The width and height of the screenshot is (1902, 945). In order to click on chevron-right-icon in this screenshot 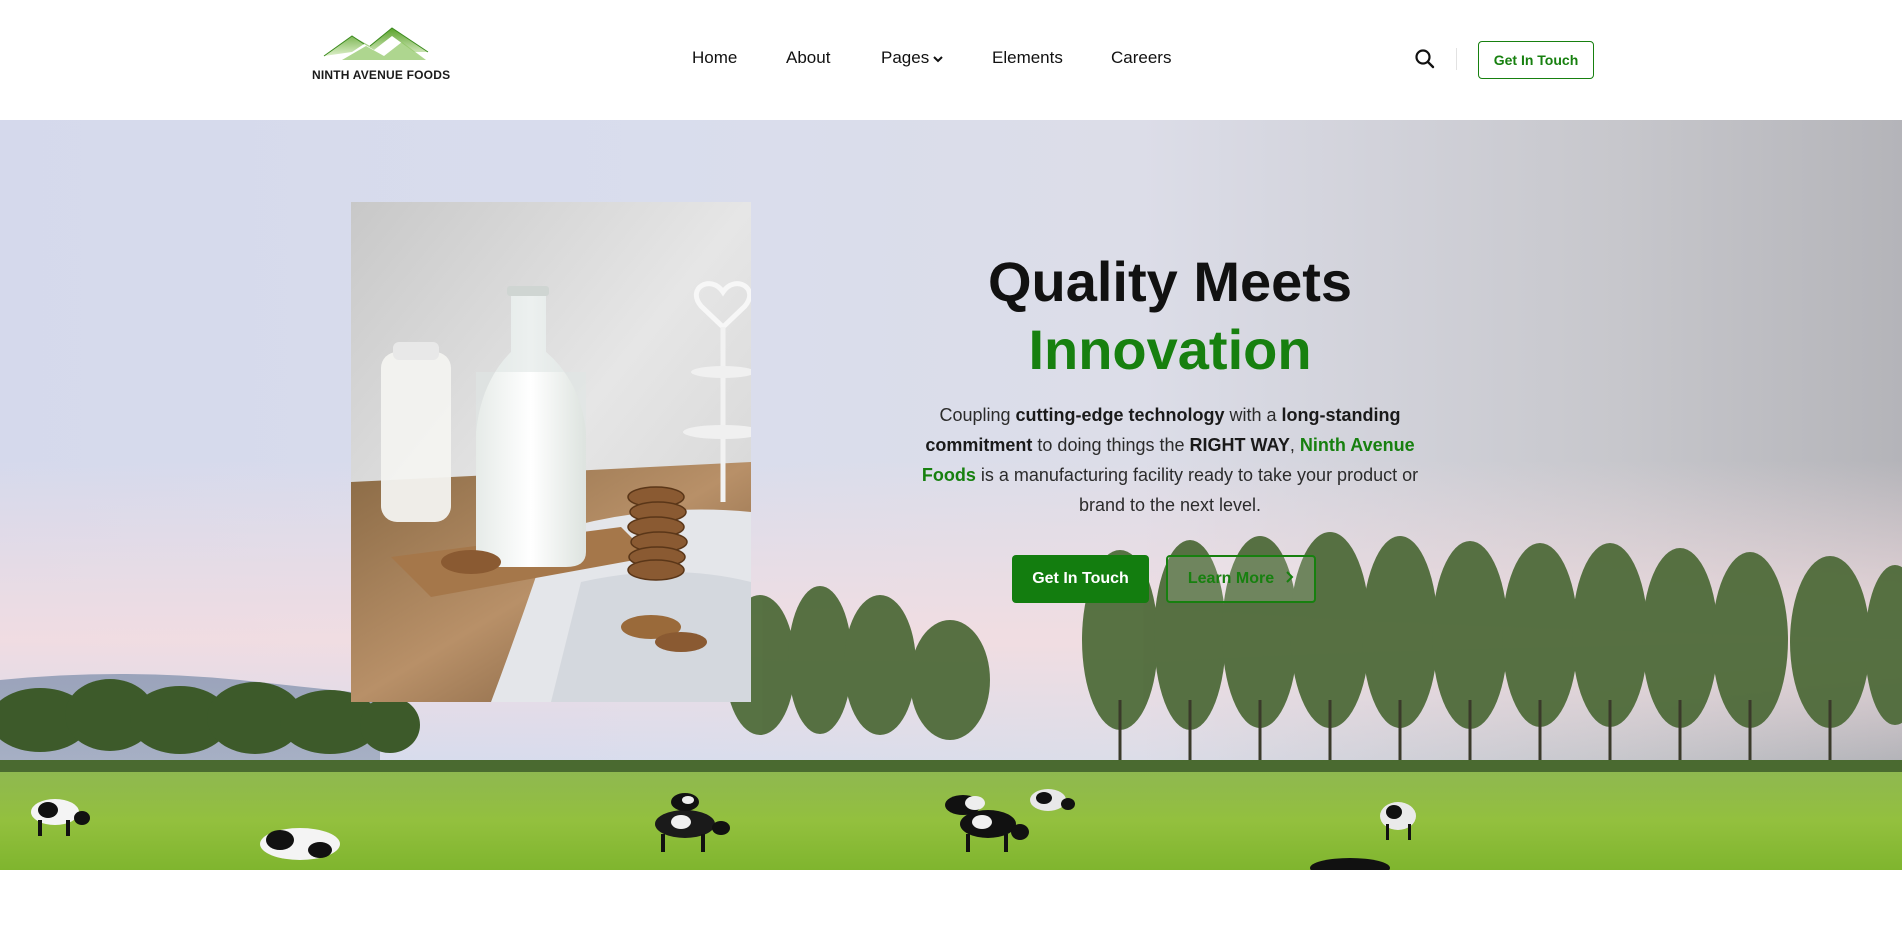, I will do `click(1289, 579)`.